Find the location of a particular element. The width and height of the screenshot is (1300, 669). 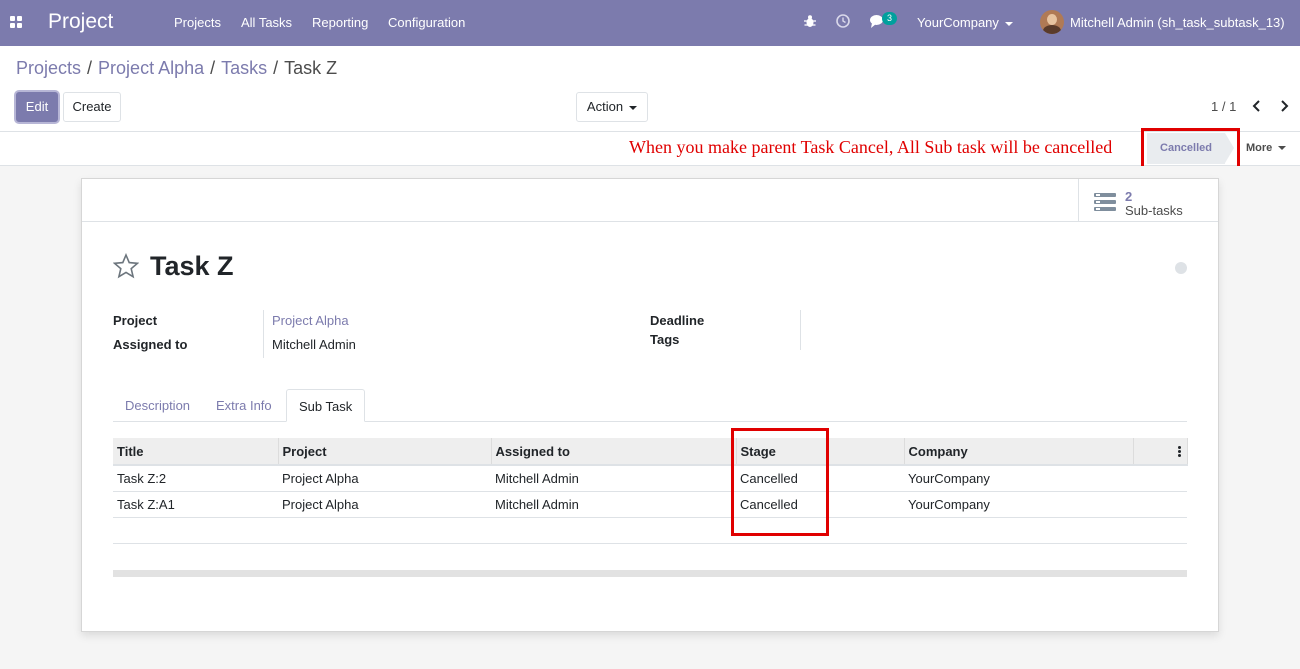

breadcrumb-project-alpha: Project Alpha is located at coordinates (151, 68).